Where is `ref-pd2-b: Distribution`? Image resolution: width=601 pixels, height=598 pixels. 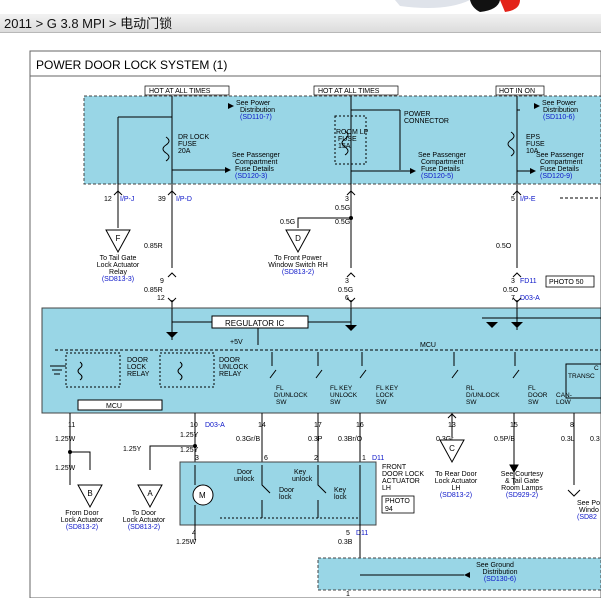
ref-pd2-b: Distribution is located at coordinates (560, 110).